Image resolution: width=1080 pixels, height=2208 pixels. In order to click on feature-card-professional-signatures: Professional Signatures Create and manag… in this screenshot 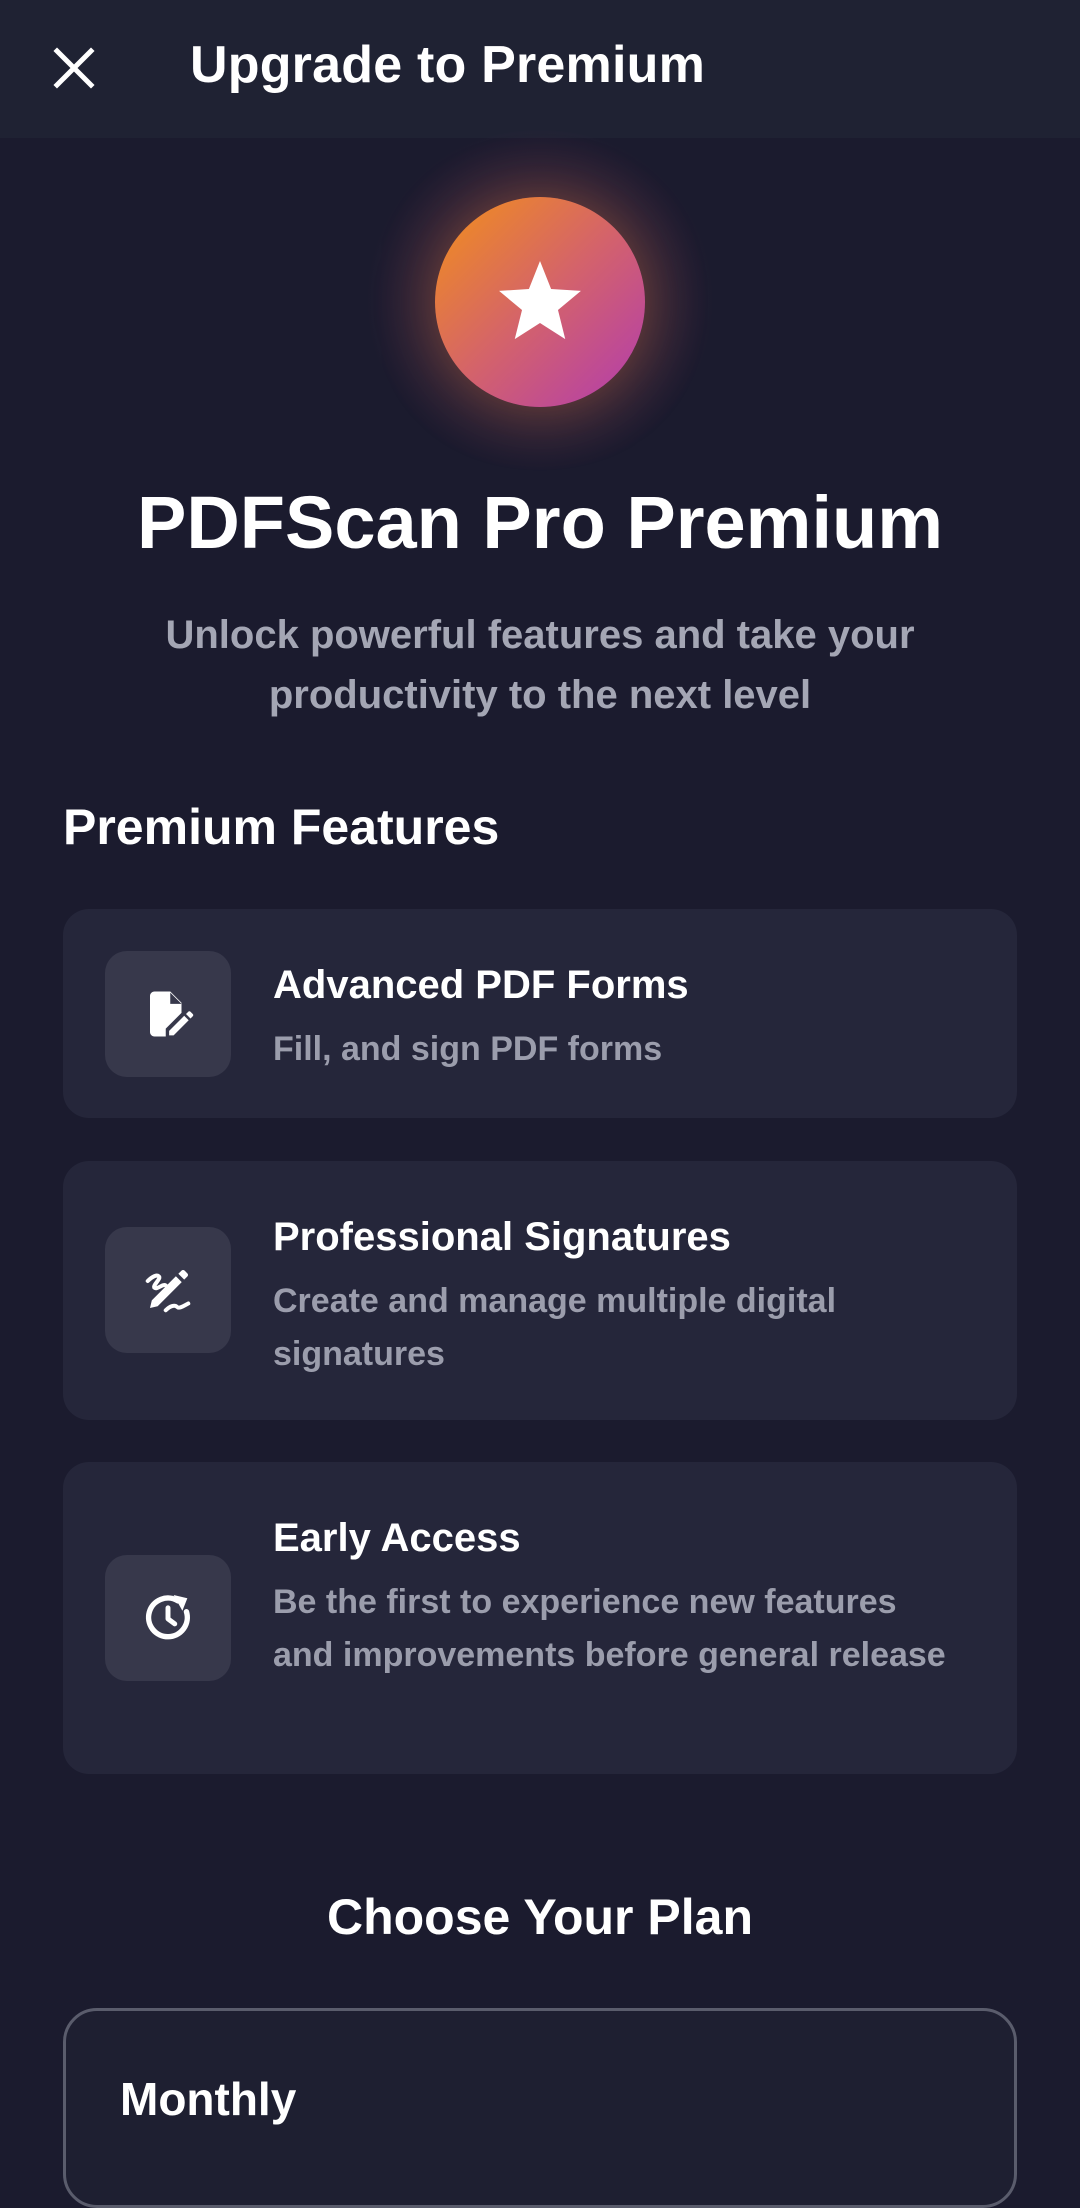, I will do `click(540, 1290)`.